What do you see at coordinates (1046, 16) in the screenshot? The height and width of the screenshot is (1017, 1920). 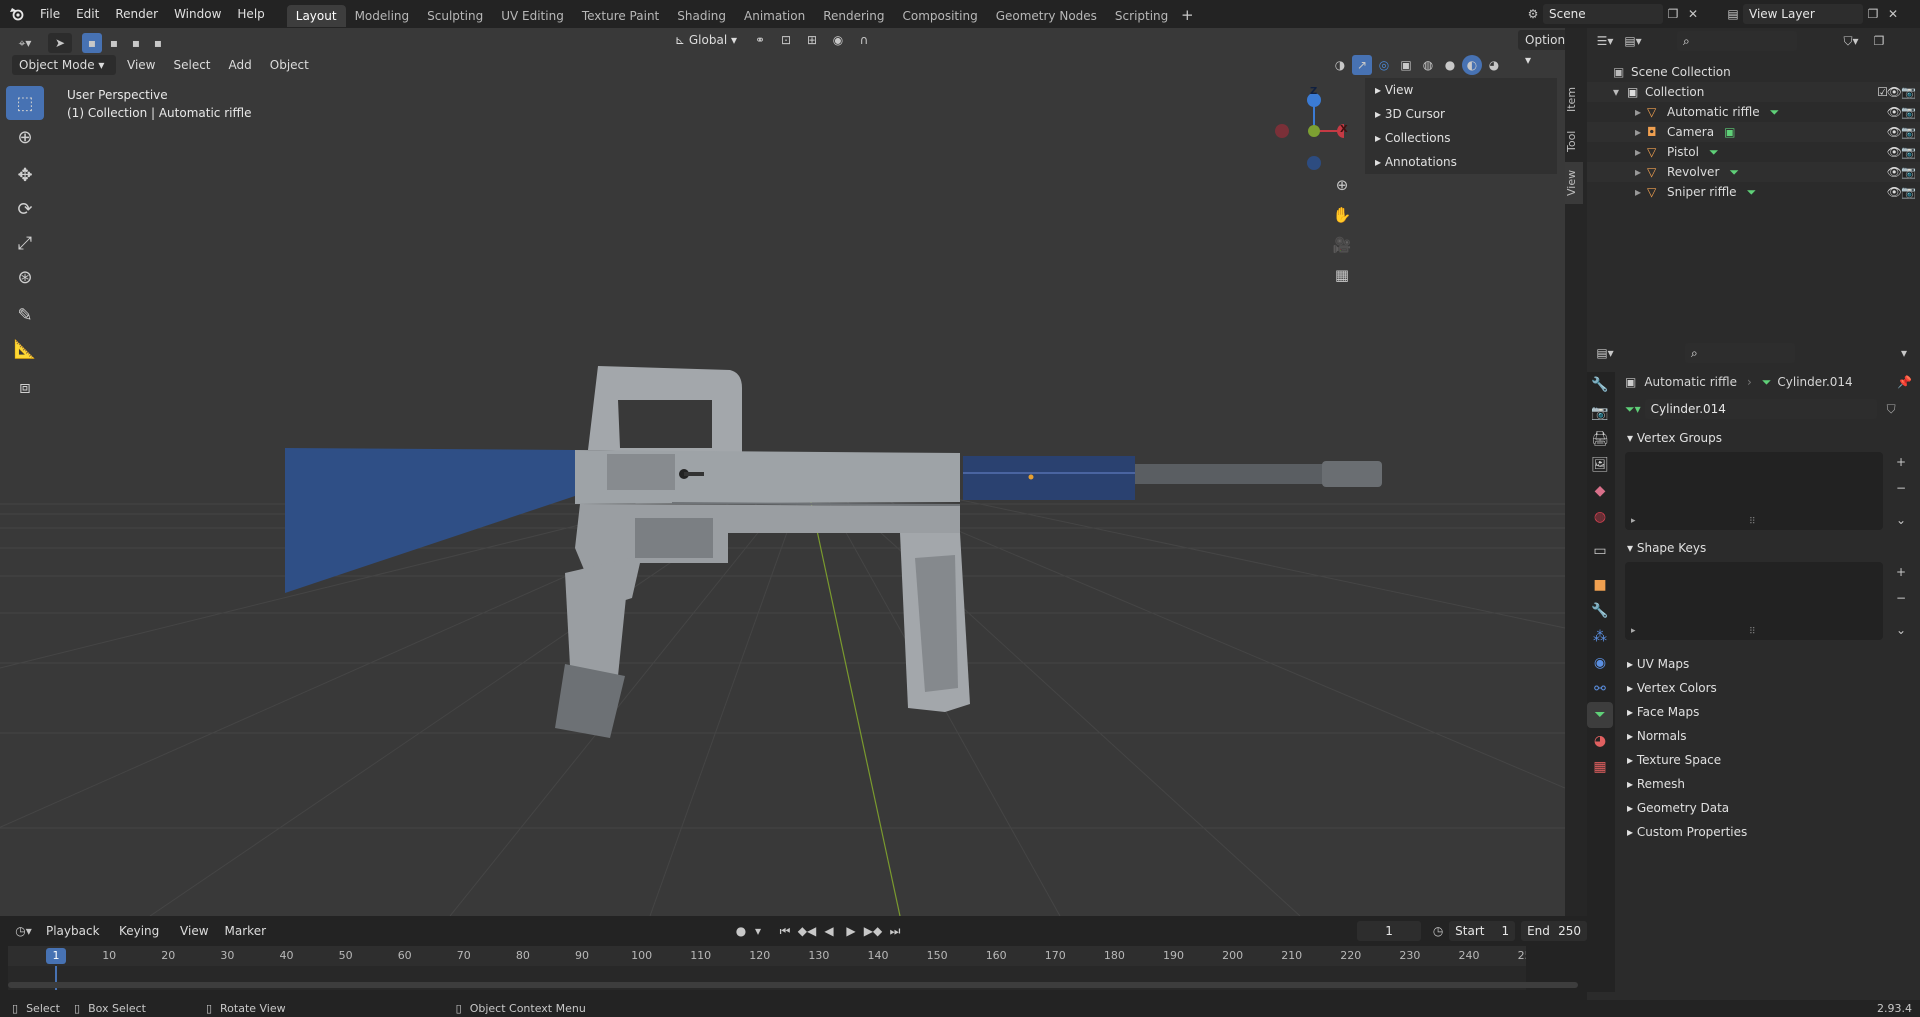 I see `tab-geometry-nodes: Geometry Nodes` at bounding box center [1046, 16].